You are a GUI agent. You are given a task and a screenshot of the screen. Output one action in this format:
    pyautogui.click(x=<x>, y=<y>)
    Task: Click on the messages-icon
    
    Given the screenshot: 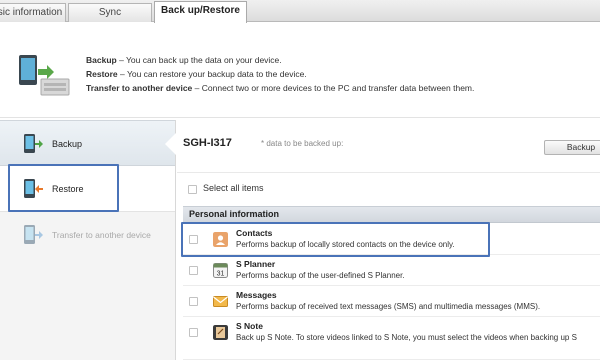 What is the action you would take?
    pyautogui.click(x=220, y=301)
    